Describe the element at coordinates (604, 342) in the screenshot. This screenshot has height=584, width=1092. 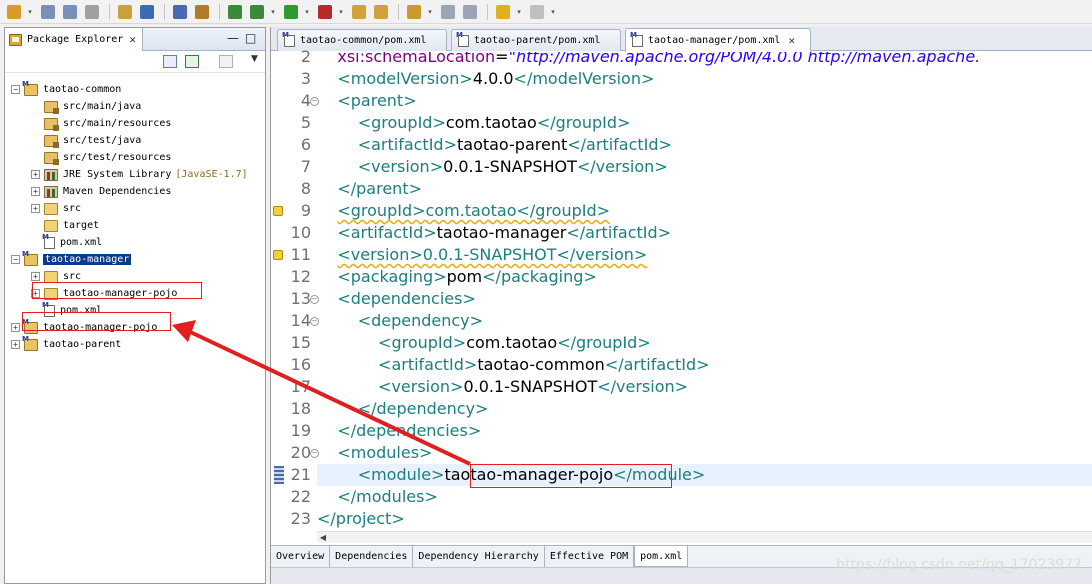
I see `code-token: </groupId>` at that location.